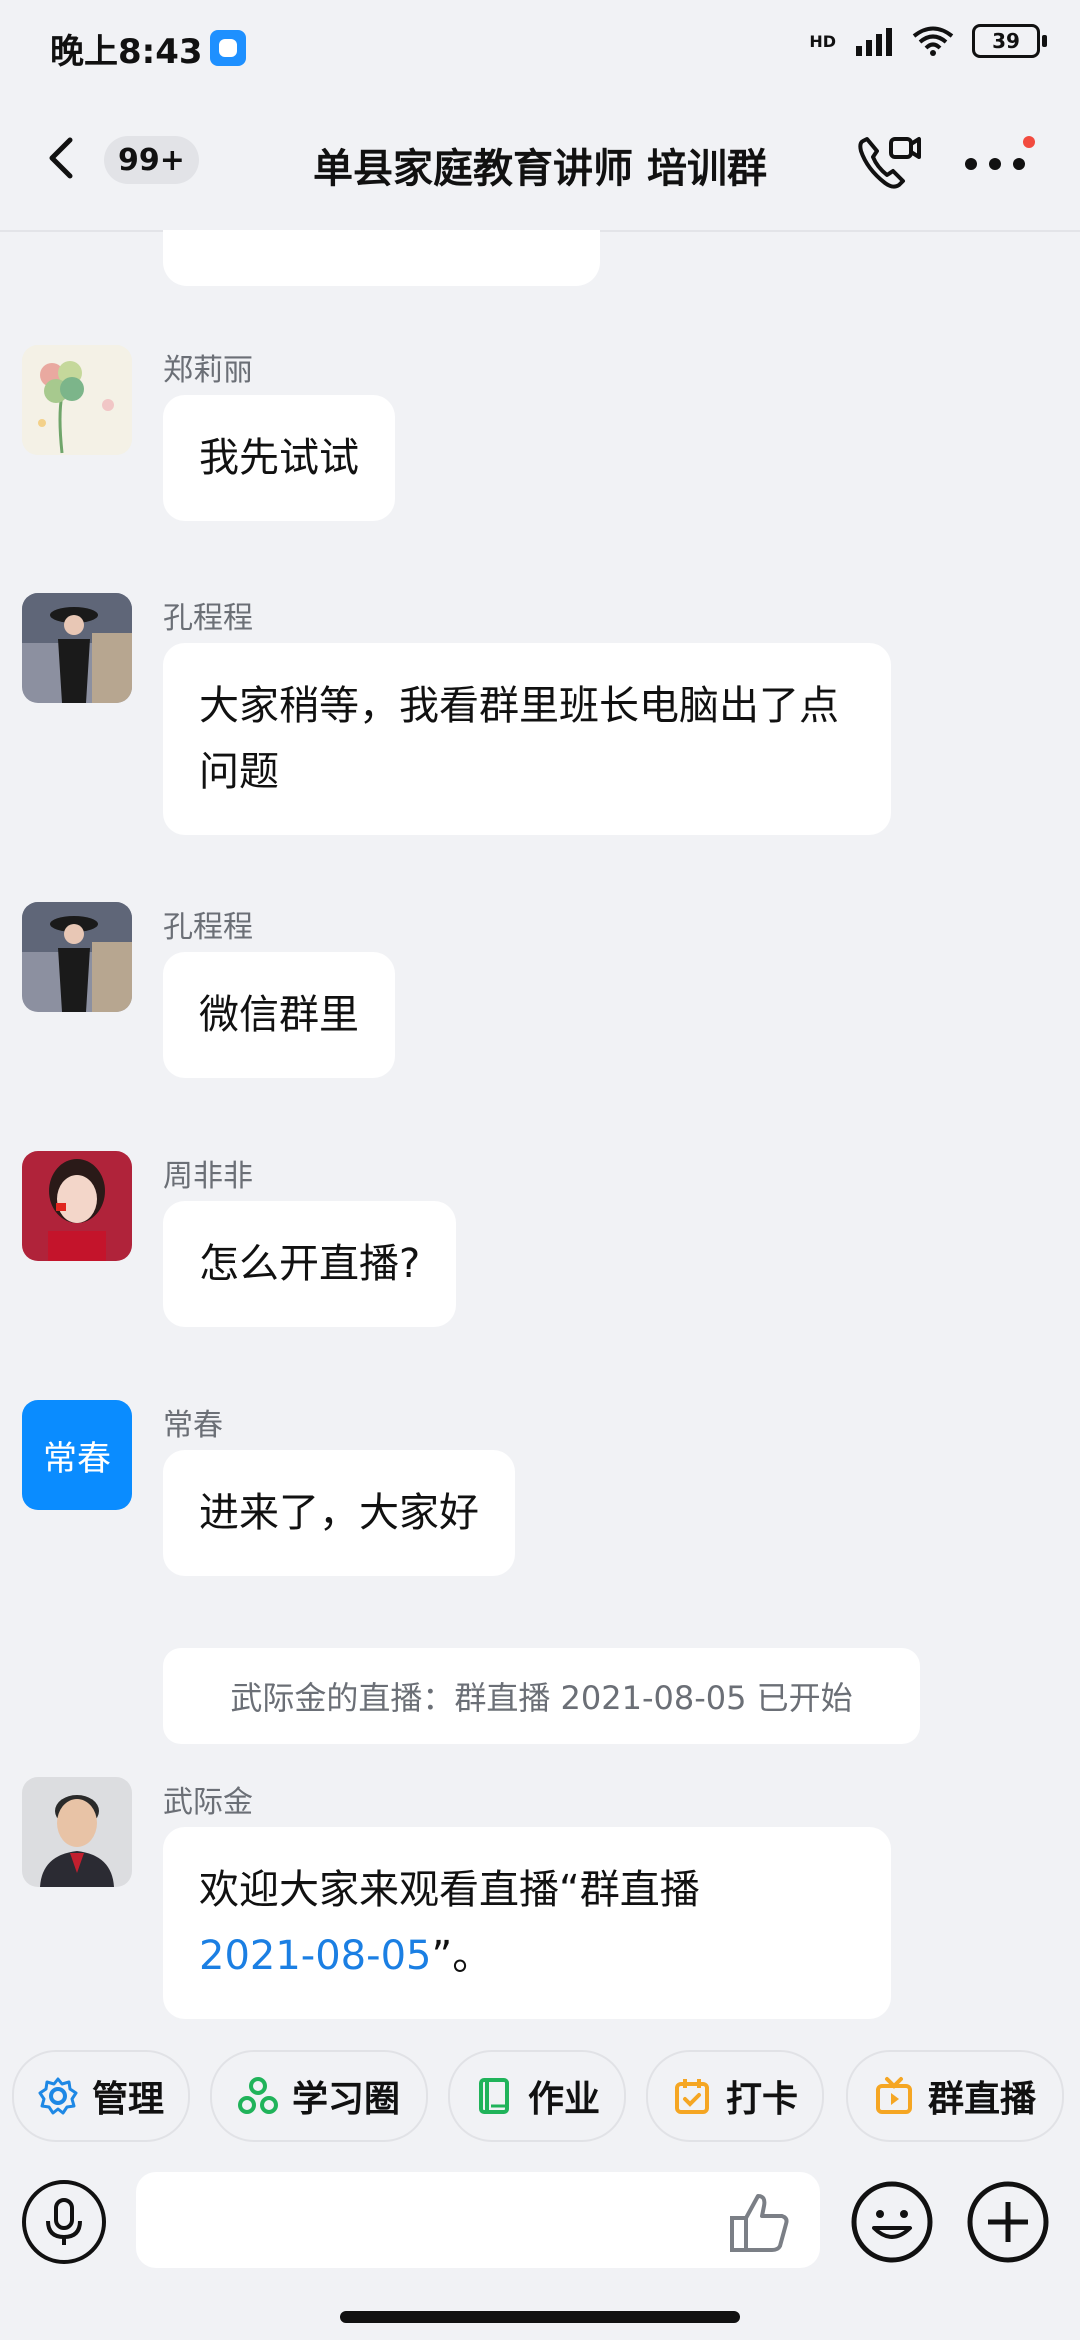 This screenshot has height=2340, width=1080. What do you see at coordinates (540, 2317) in the screenshot?
I see `home-indicator` at bounding box center [540, 2317].